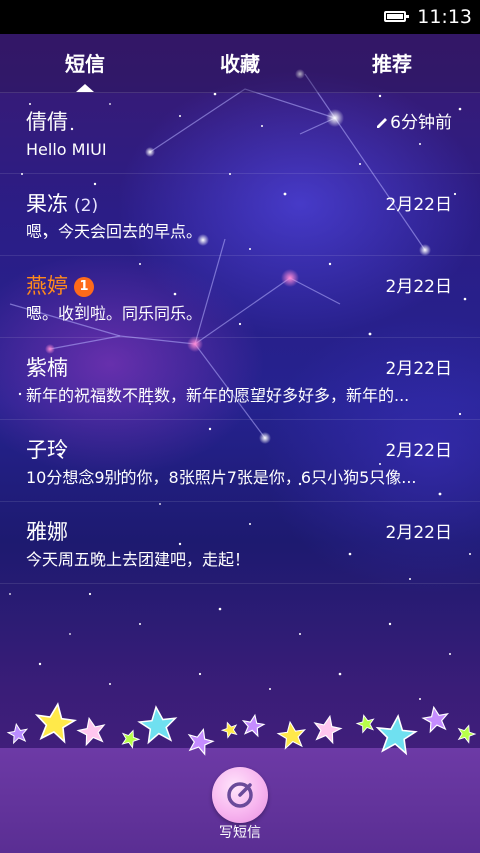 The height and width of the screenshot is (853, 480). Describe the element at coordinates (392, 64) in the screenshot. I see `tab-recommended: 推荐` at that location.